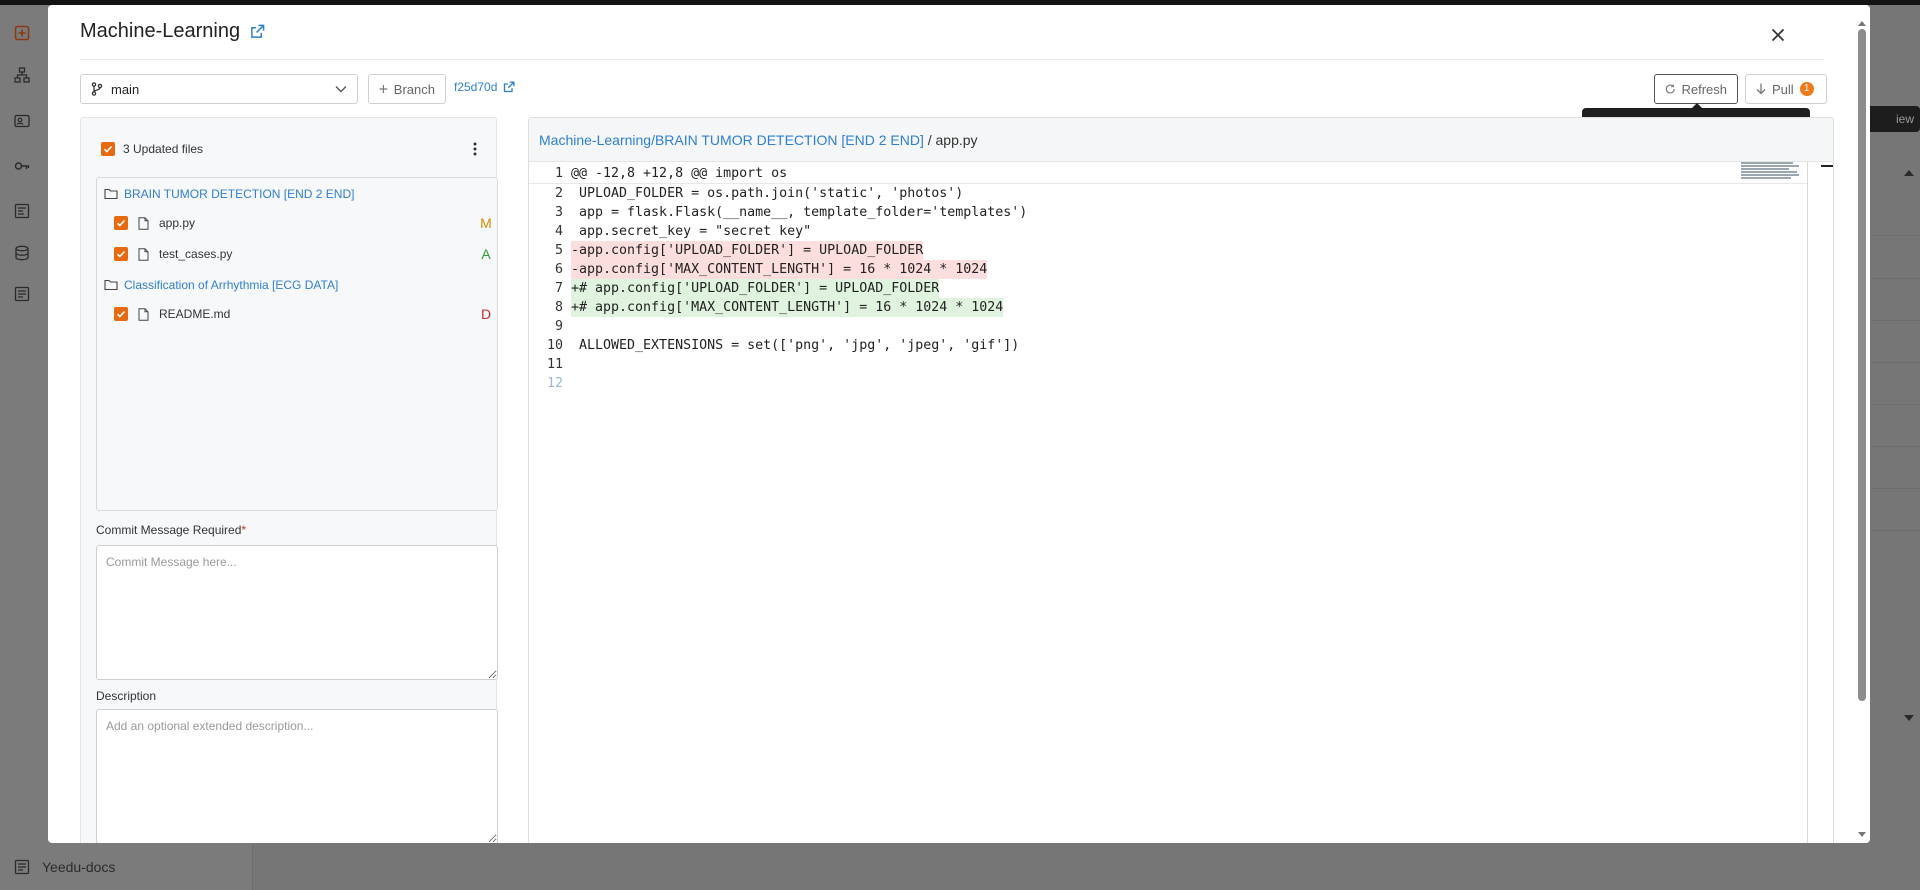 The image size is (1920, 890). Describe the element at coordinates (1909, 173) in the screenshot. I see `background-sort-caret` at that location.